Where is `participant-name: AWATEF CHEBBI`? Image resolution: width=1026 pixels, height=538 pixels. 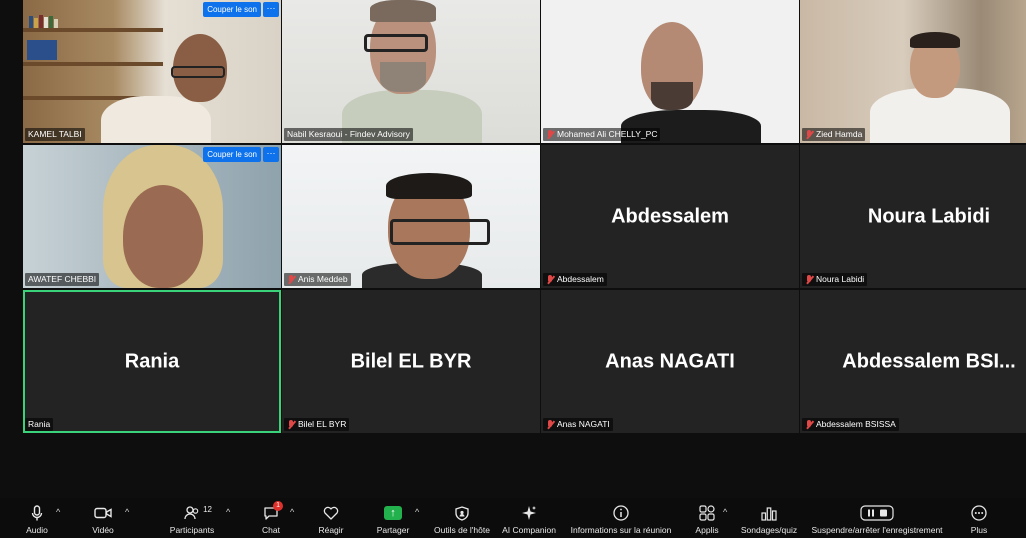
participant-name: AWATEF CHEBBI is located at coordinates (62, 279).